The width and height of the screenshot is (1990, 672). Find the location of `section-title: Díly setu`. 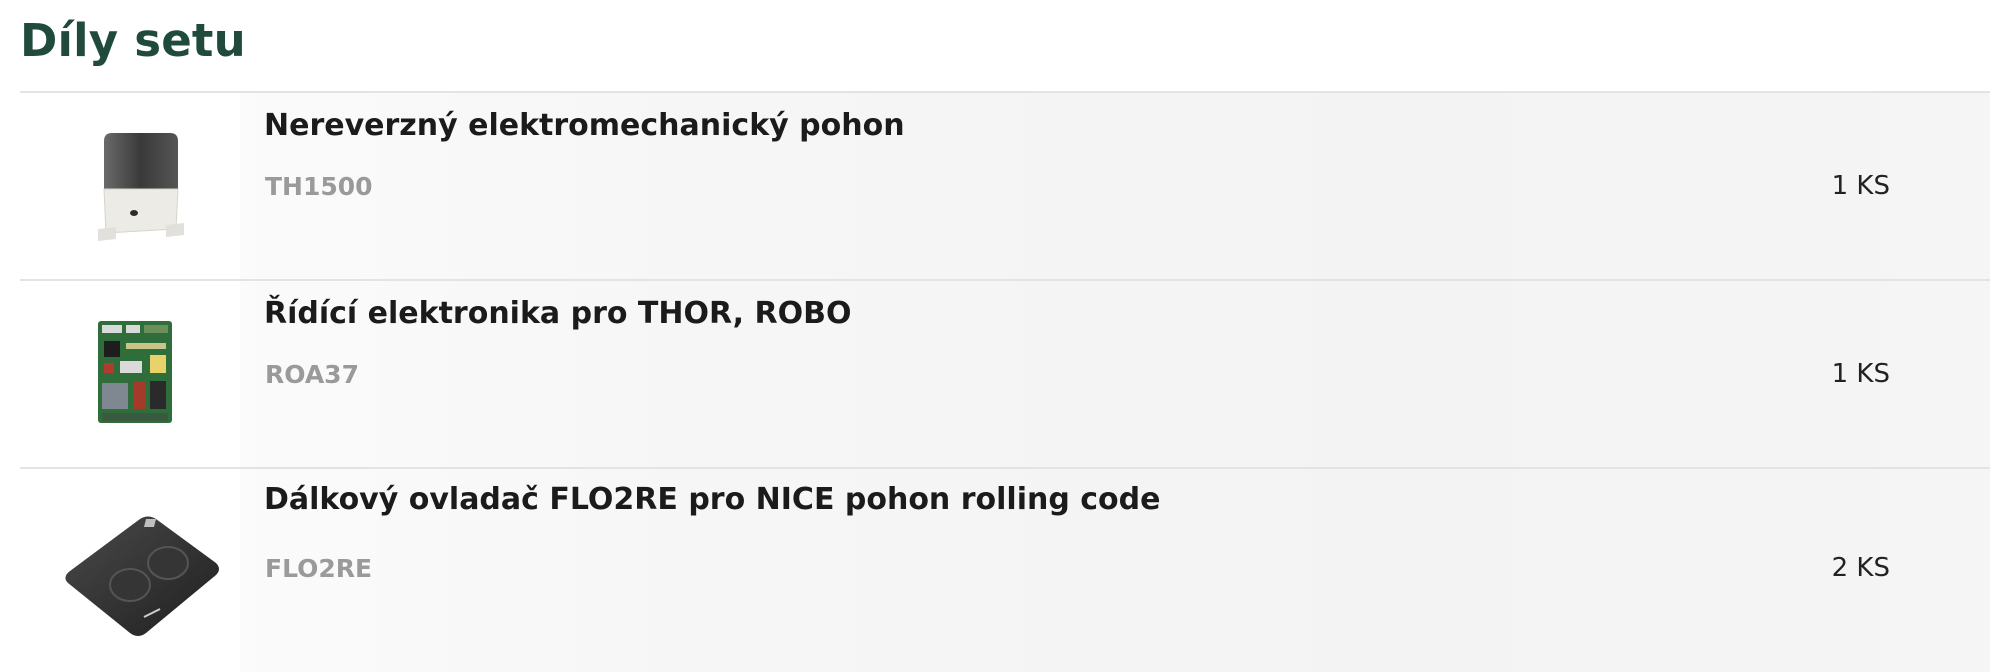

section-title: Díly setu is located at coordinates (133, 40).